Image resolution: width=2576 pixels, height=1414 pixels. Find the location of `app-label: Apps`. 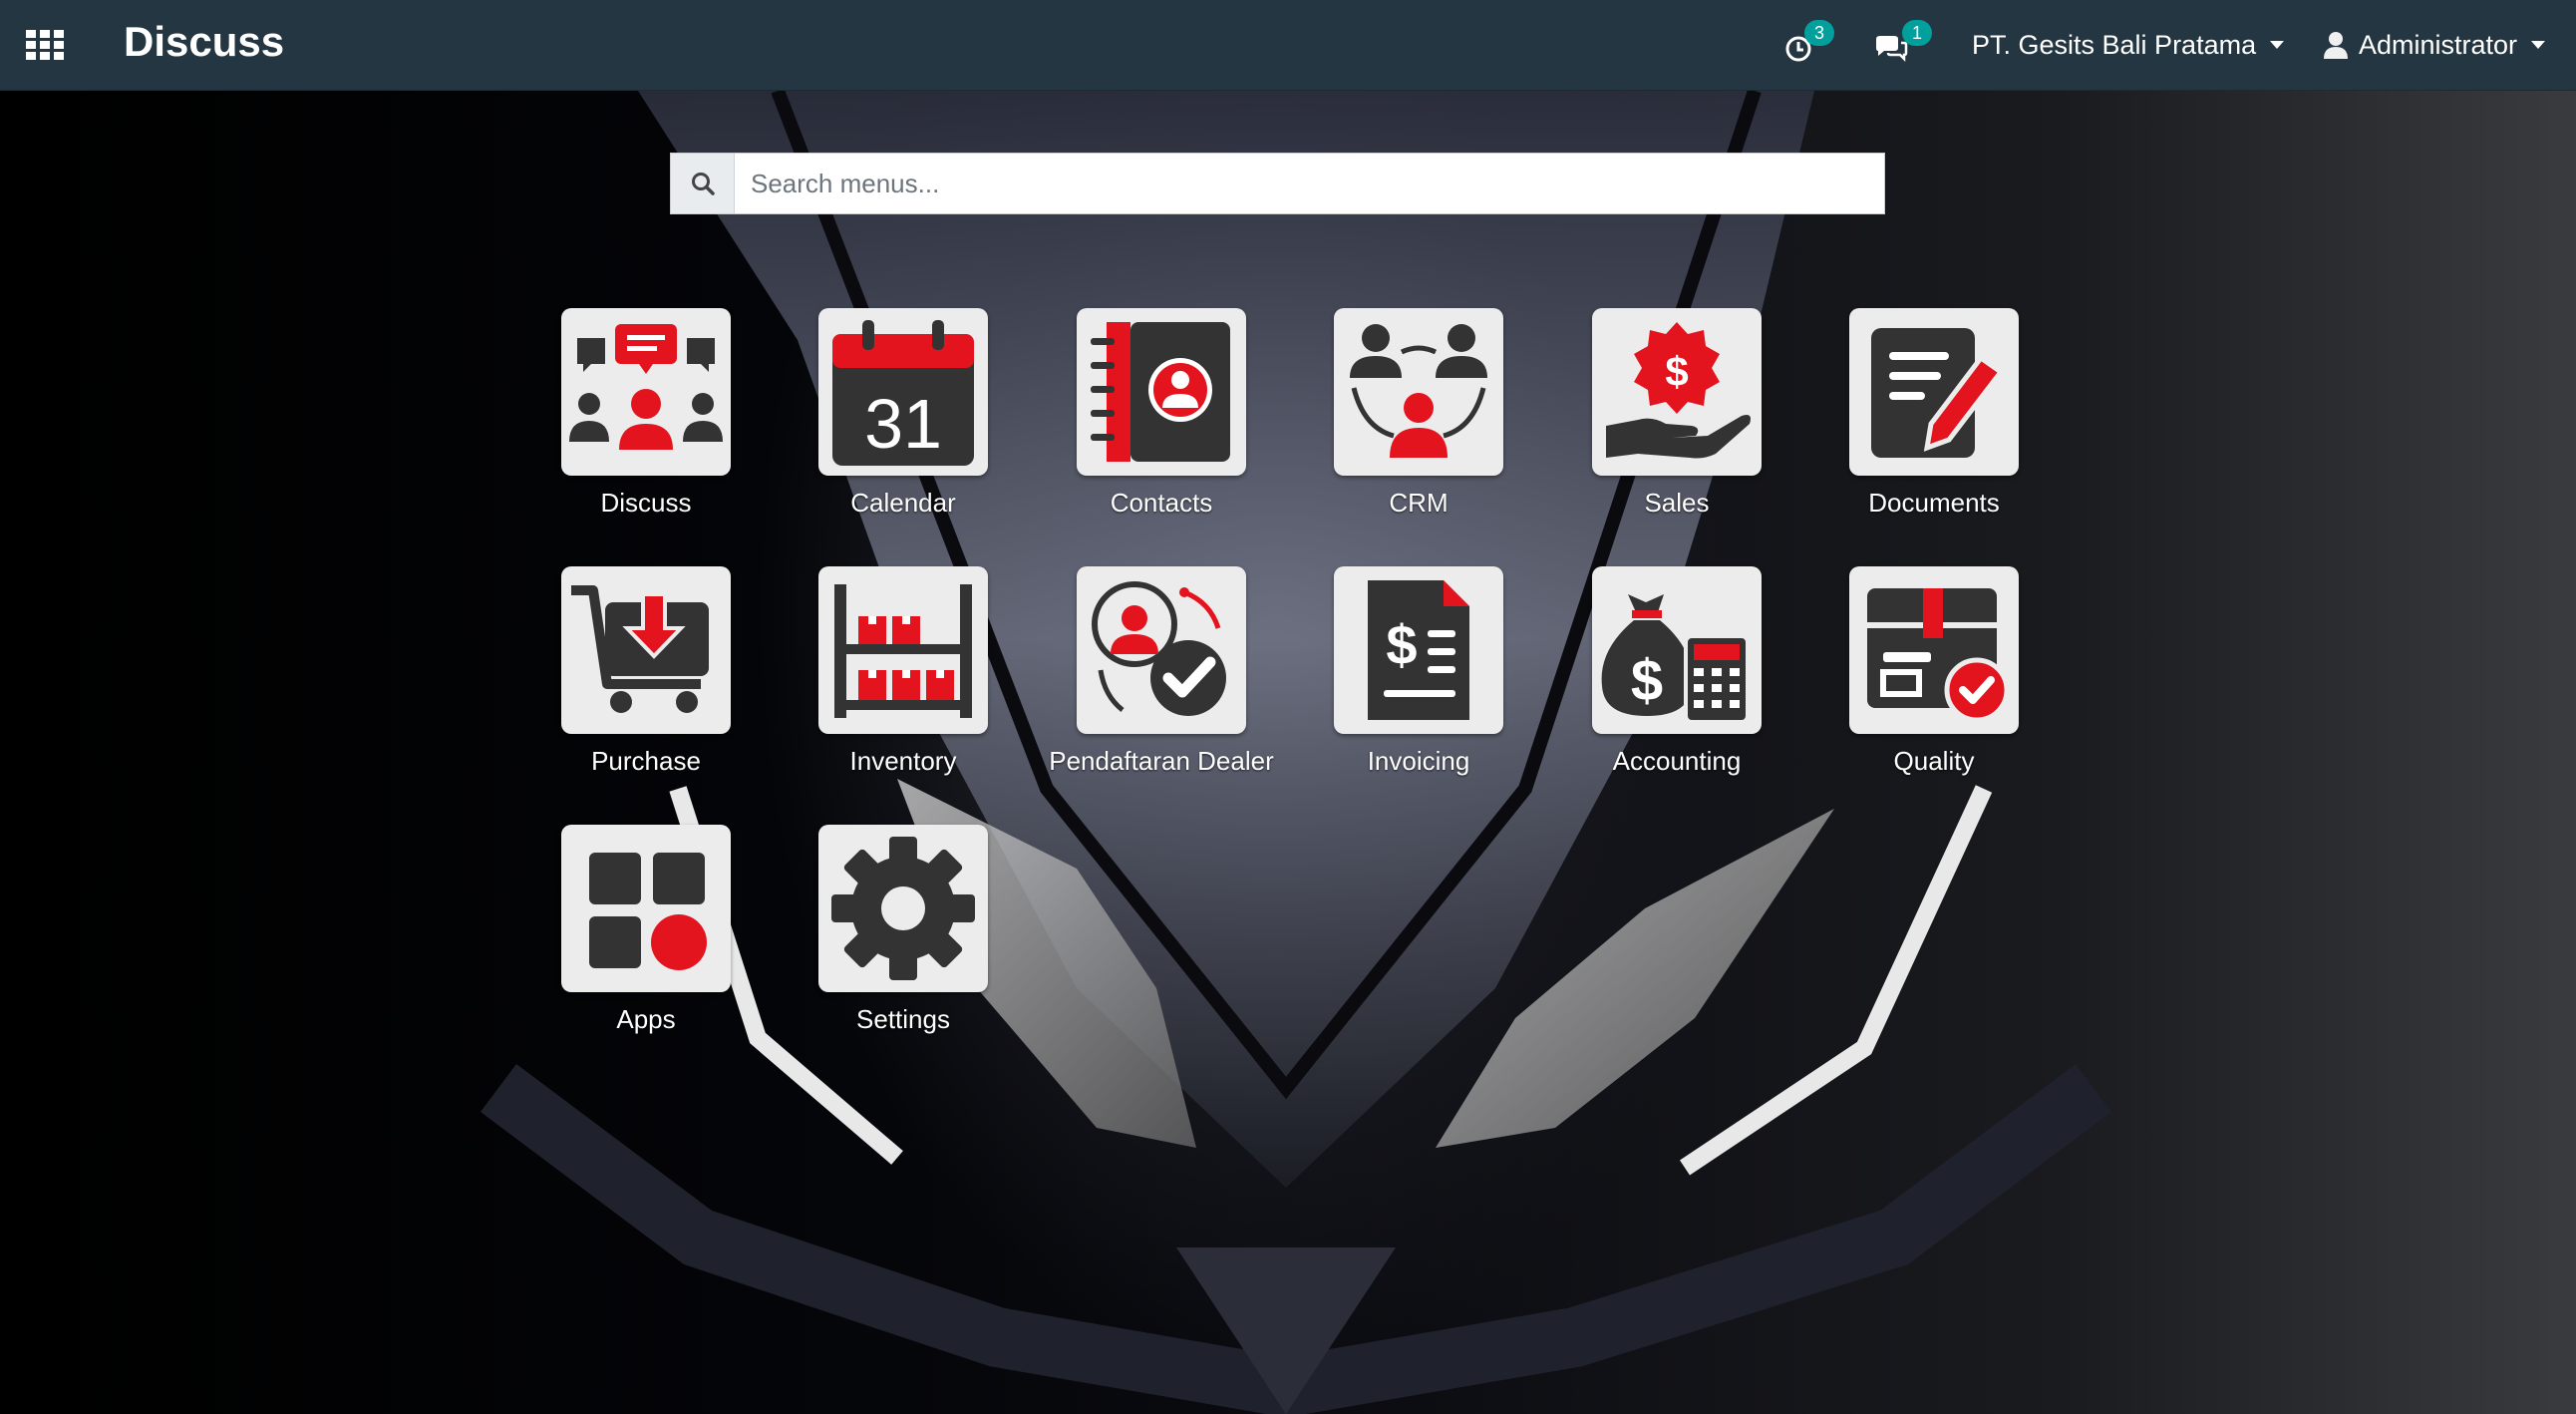

app-label: Apps is located at coordinates (646, 1019).